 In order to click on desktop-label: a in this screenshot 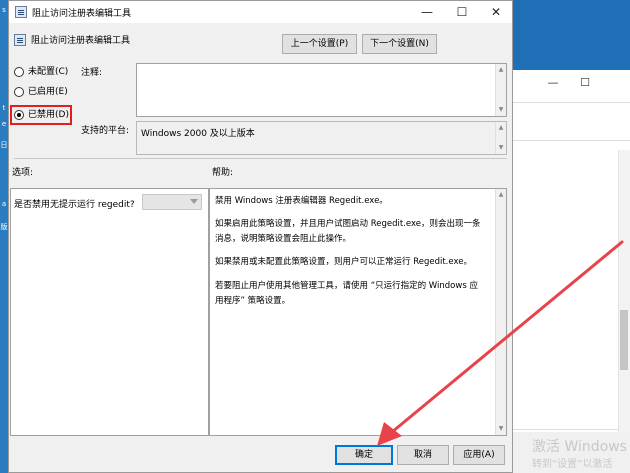, I will do `click(4, 204)`.